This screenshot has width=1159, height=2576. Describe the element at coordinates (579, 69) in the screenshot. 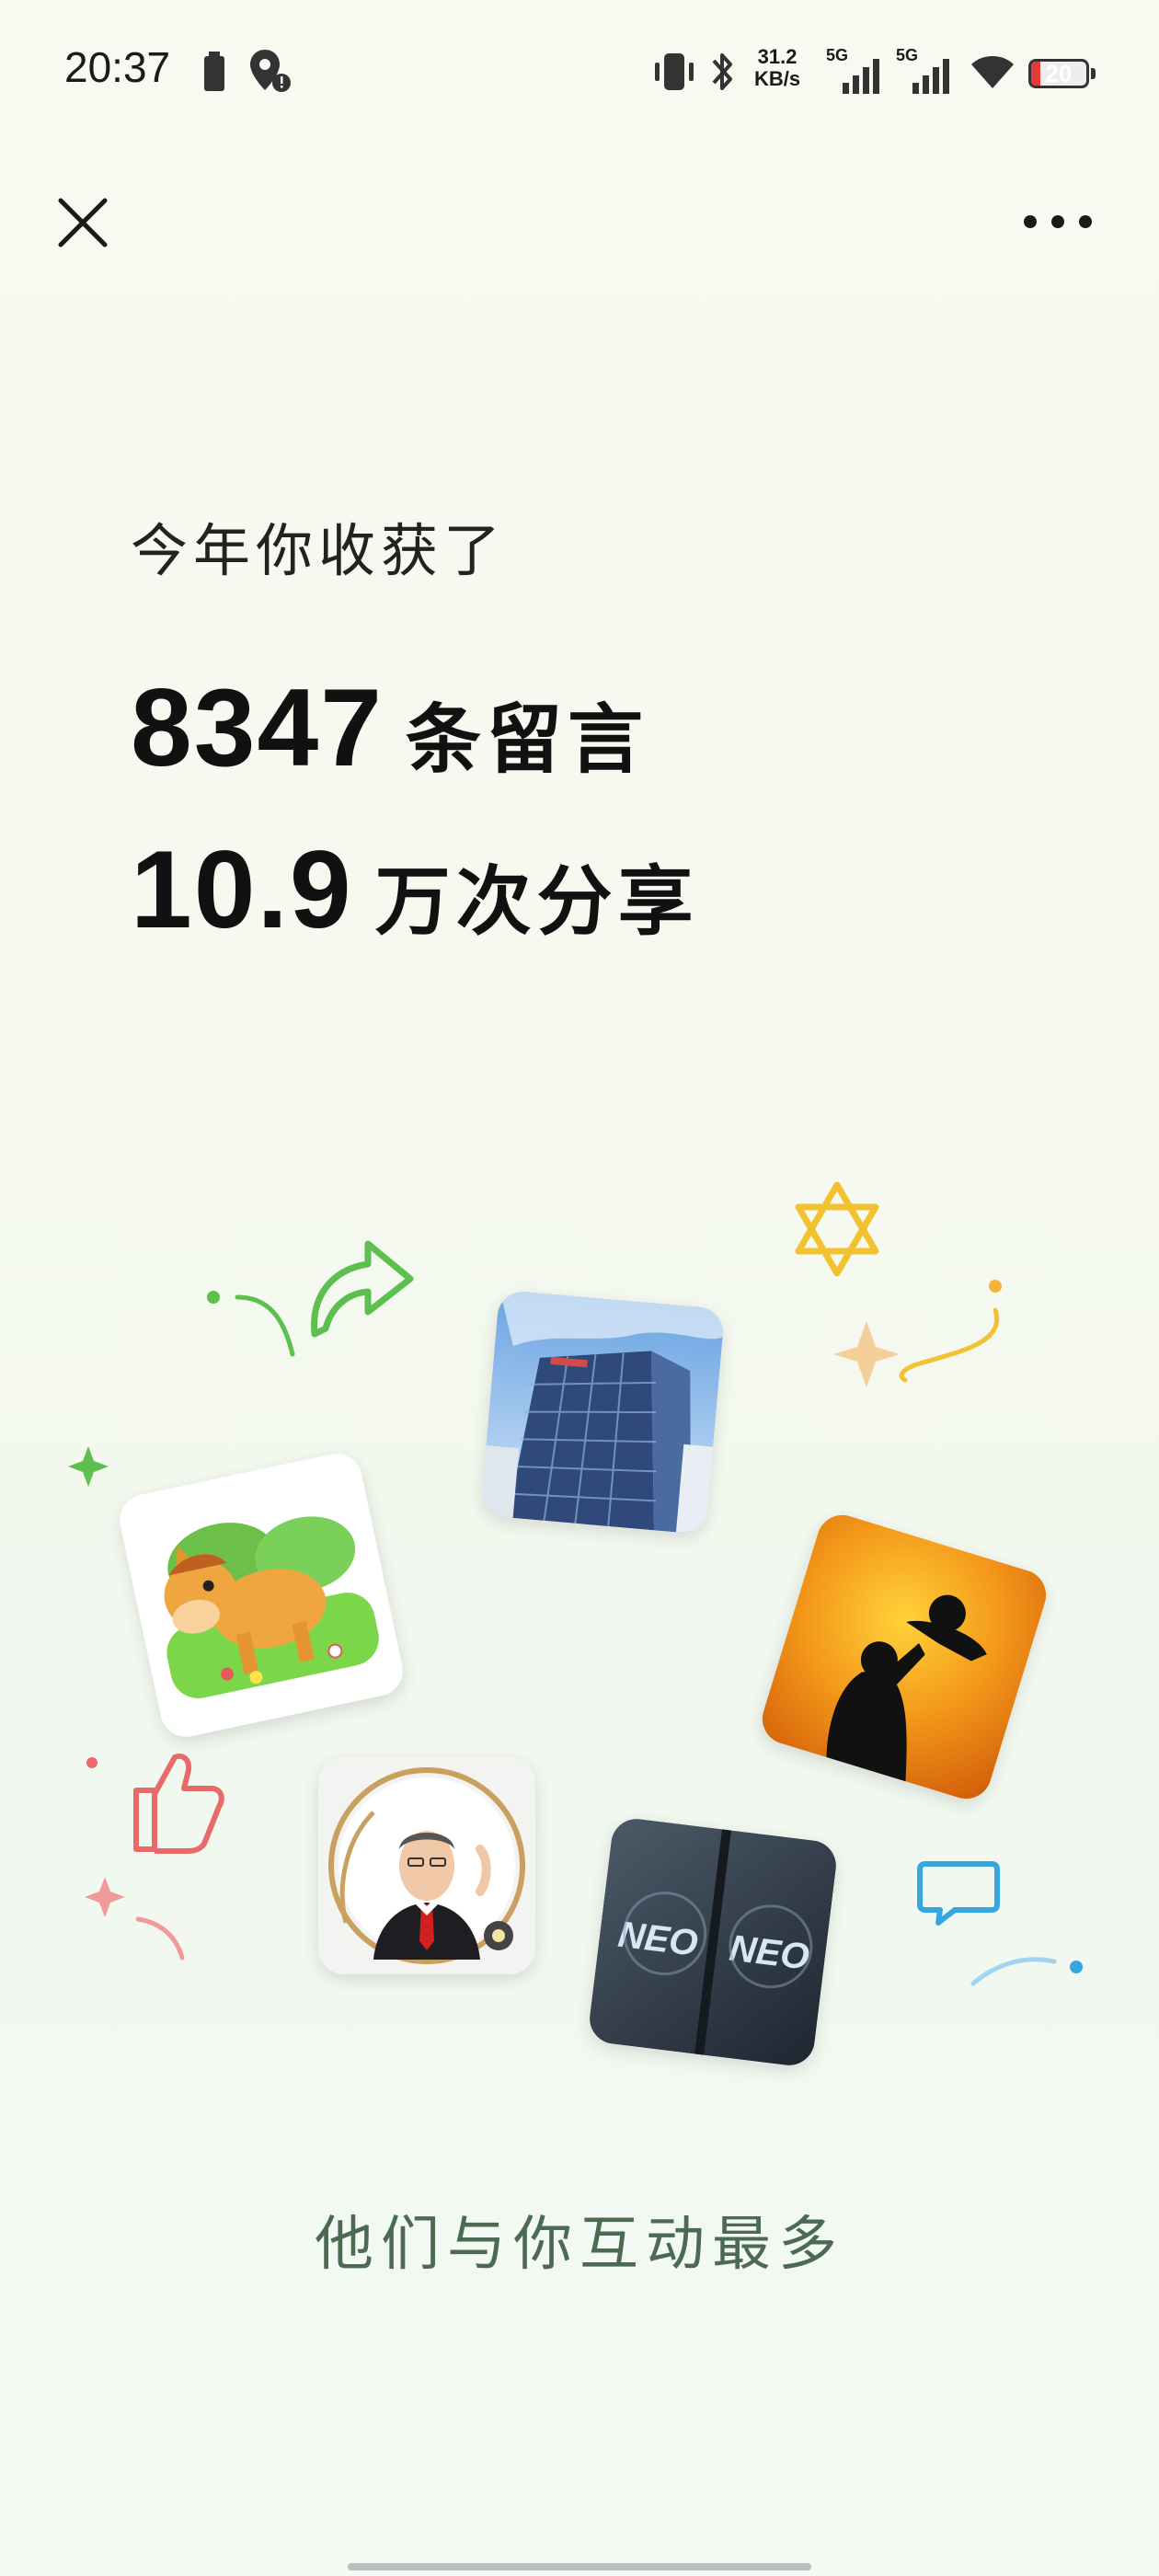

I see `status-bar: 20:37 31.2 KB/s 5G 5G 20` at that location.